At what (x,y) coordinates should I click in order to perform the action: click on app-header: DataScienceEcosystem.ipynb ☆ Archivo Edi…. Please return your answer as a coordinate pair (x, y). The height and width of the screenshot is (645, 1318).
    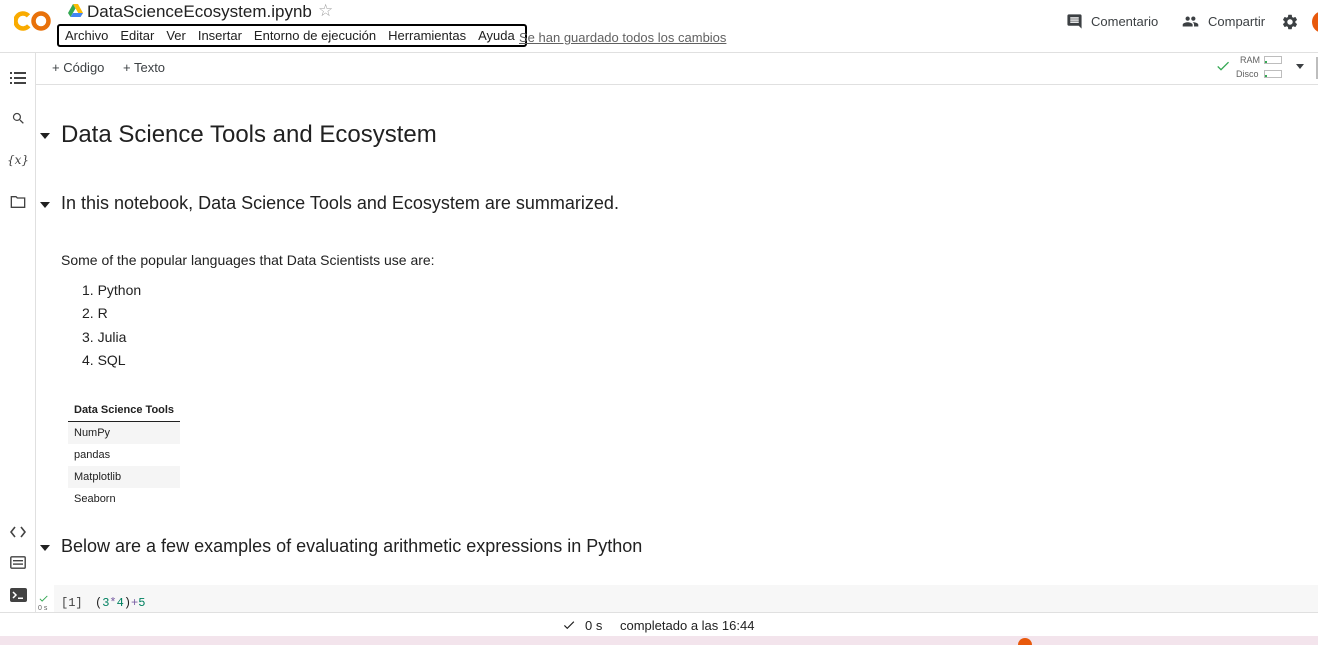
    Looking at the image, I should click on (659, 26).